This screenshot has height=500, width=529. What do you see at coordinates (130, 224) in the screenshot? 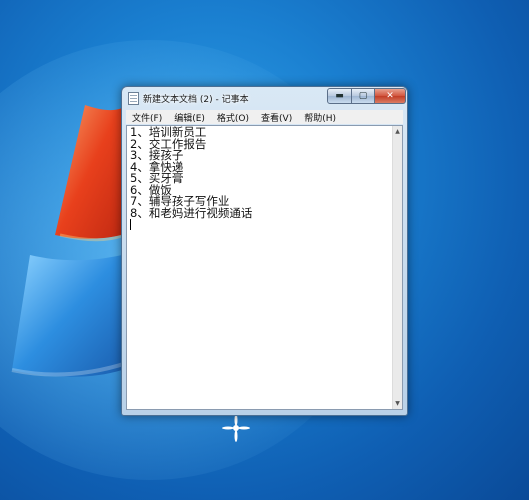
I see `text-caret` at bounding box center [130, 224].